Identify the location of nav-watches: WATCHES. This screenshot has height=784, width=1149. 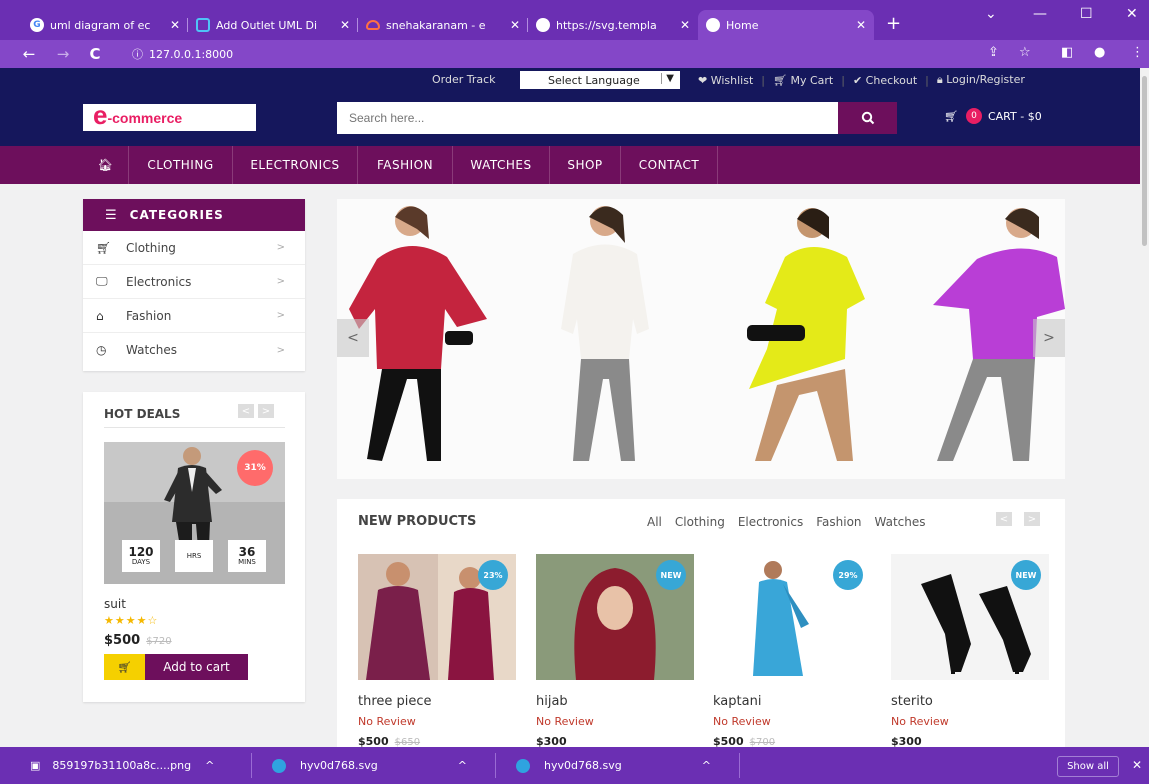
(501, 165).